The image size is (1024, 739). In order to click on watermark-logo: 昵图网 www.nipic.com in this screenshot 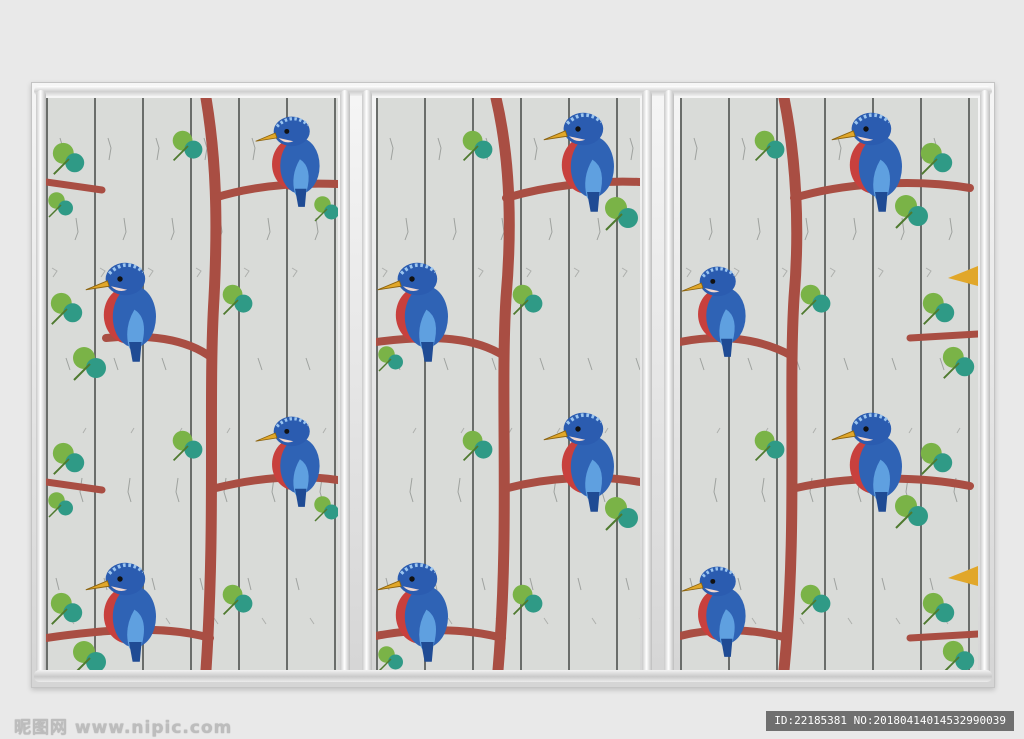, I will do `click(123, 725)`.